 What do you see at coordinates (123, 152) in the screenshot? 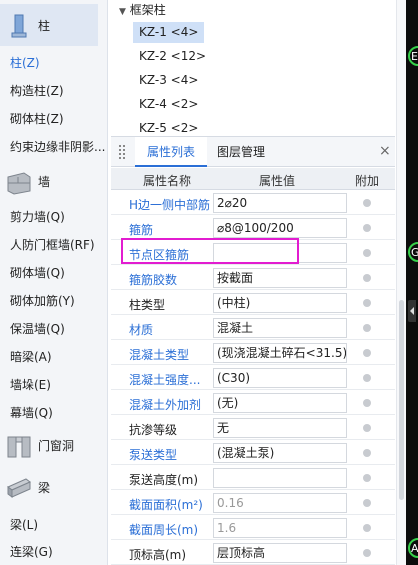
I see `drag-grip-icon` at bounding box center [123, 152].